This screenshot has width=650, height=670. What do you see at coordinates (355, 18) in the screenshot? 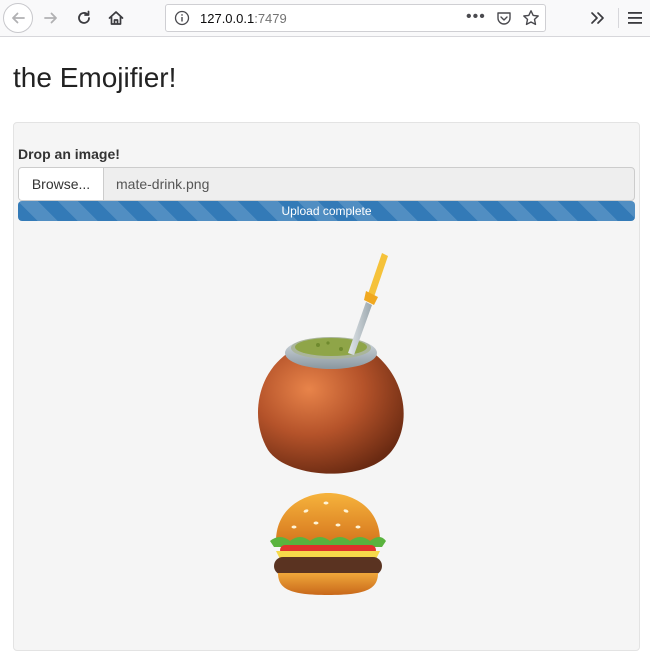
I see `url-bar: 127.0.0.1:7479 •••` at bounding box center [355, 18].